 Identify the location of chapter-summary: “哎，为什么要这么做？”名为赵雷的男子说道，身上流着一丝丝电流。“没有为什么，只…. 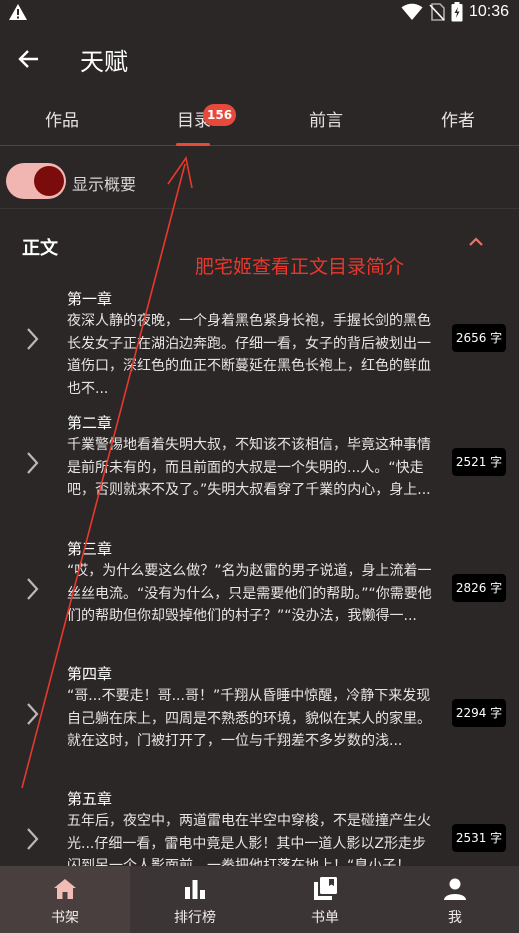
(249, 593).